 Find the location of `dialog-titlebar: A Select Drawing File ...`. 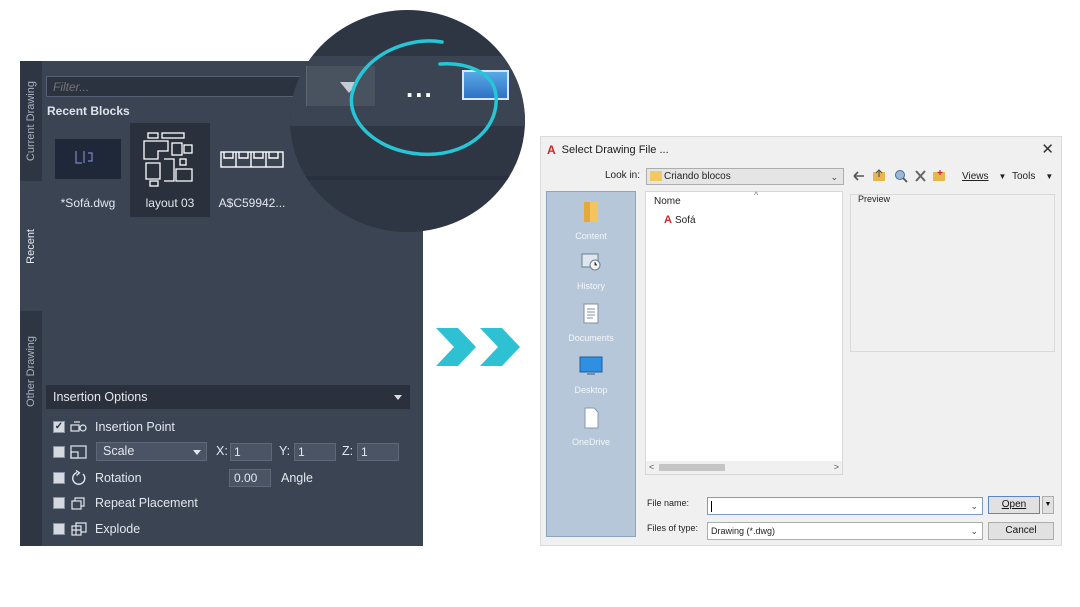

dialog-titlebar: A Select Drawing File ... is located at coordinates (608, 150).